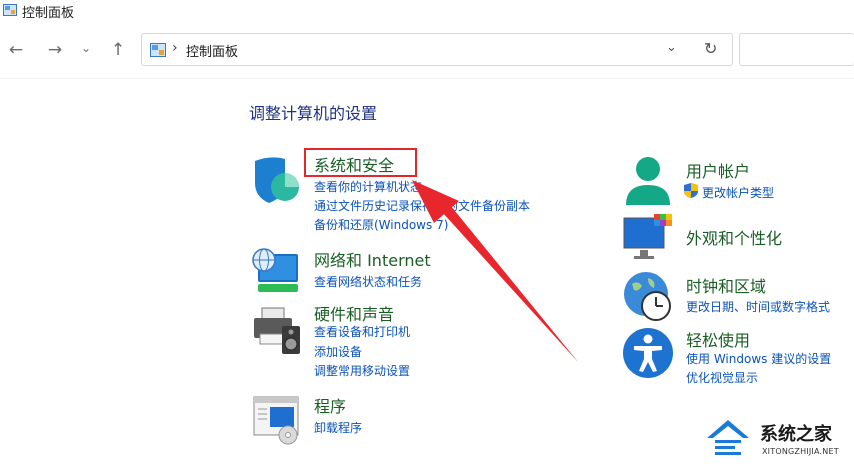 The height and width of the screenshot is (468, 854). I want to click on arrow-left-icon: ←, so click(16, 50).